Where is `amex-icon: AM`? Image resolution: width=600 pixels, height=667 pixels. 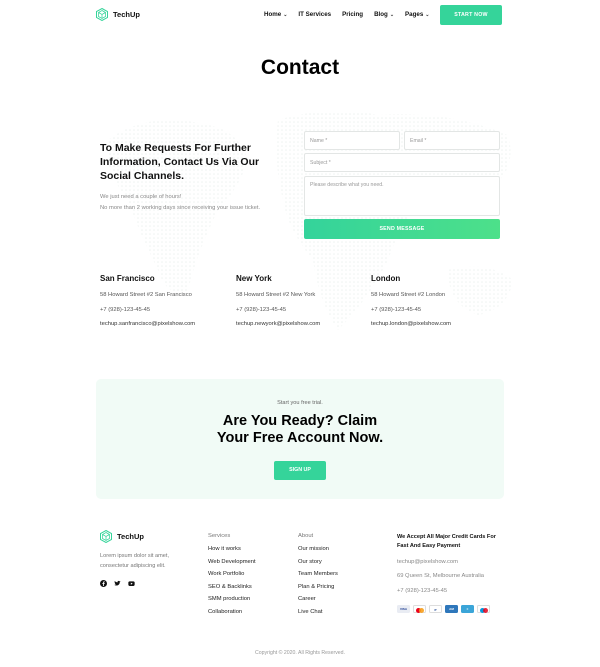
amex-icon: AM is located at coordinates (451, 609).